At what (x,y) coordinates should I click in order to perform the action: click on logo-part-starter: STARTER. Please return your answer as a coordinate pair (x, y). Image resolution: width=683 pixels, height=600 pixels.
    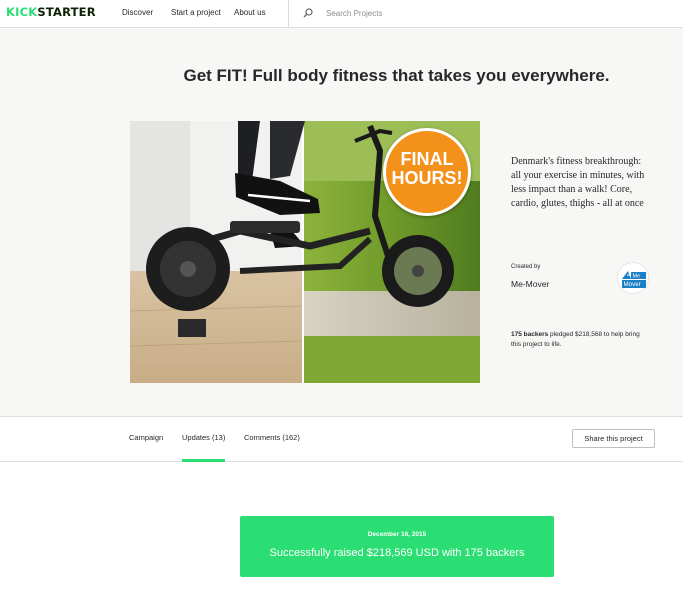
    Looking at the image, I should click on (66, 12).